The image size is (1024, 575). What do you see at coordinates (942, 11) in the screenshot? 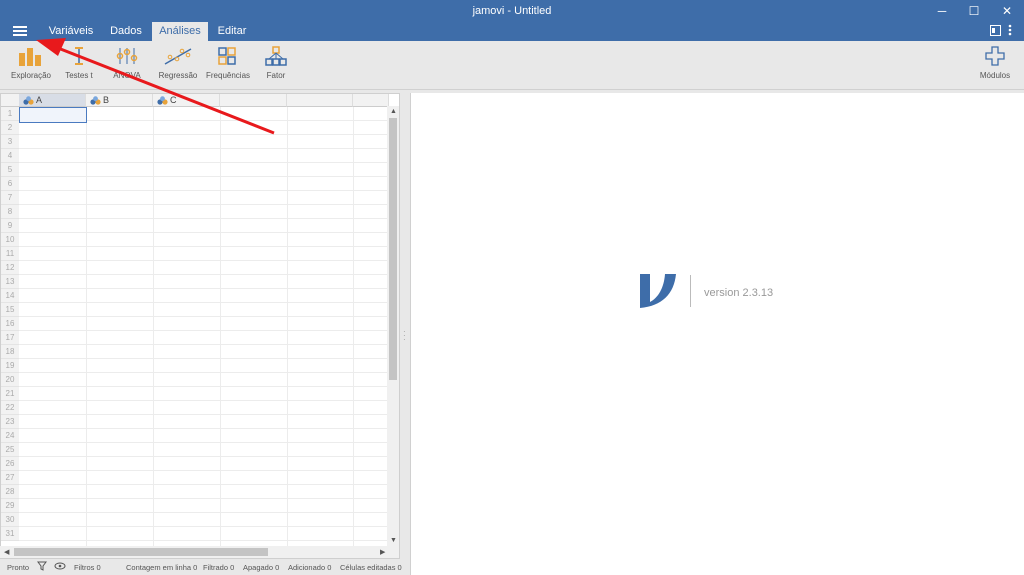
I see `minimize-button: ─` at bounding box center [942, 11].